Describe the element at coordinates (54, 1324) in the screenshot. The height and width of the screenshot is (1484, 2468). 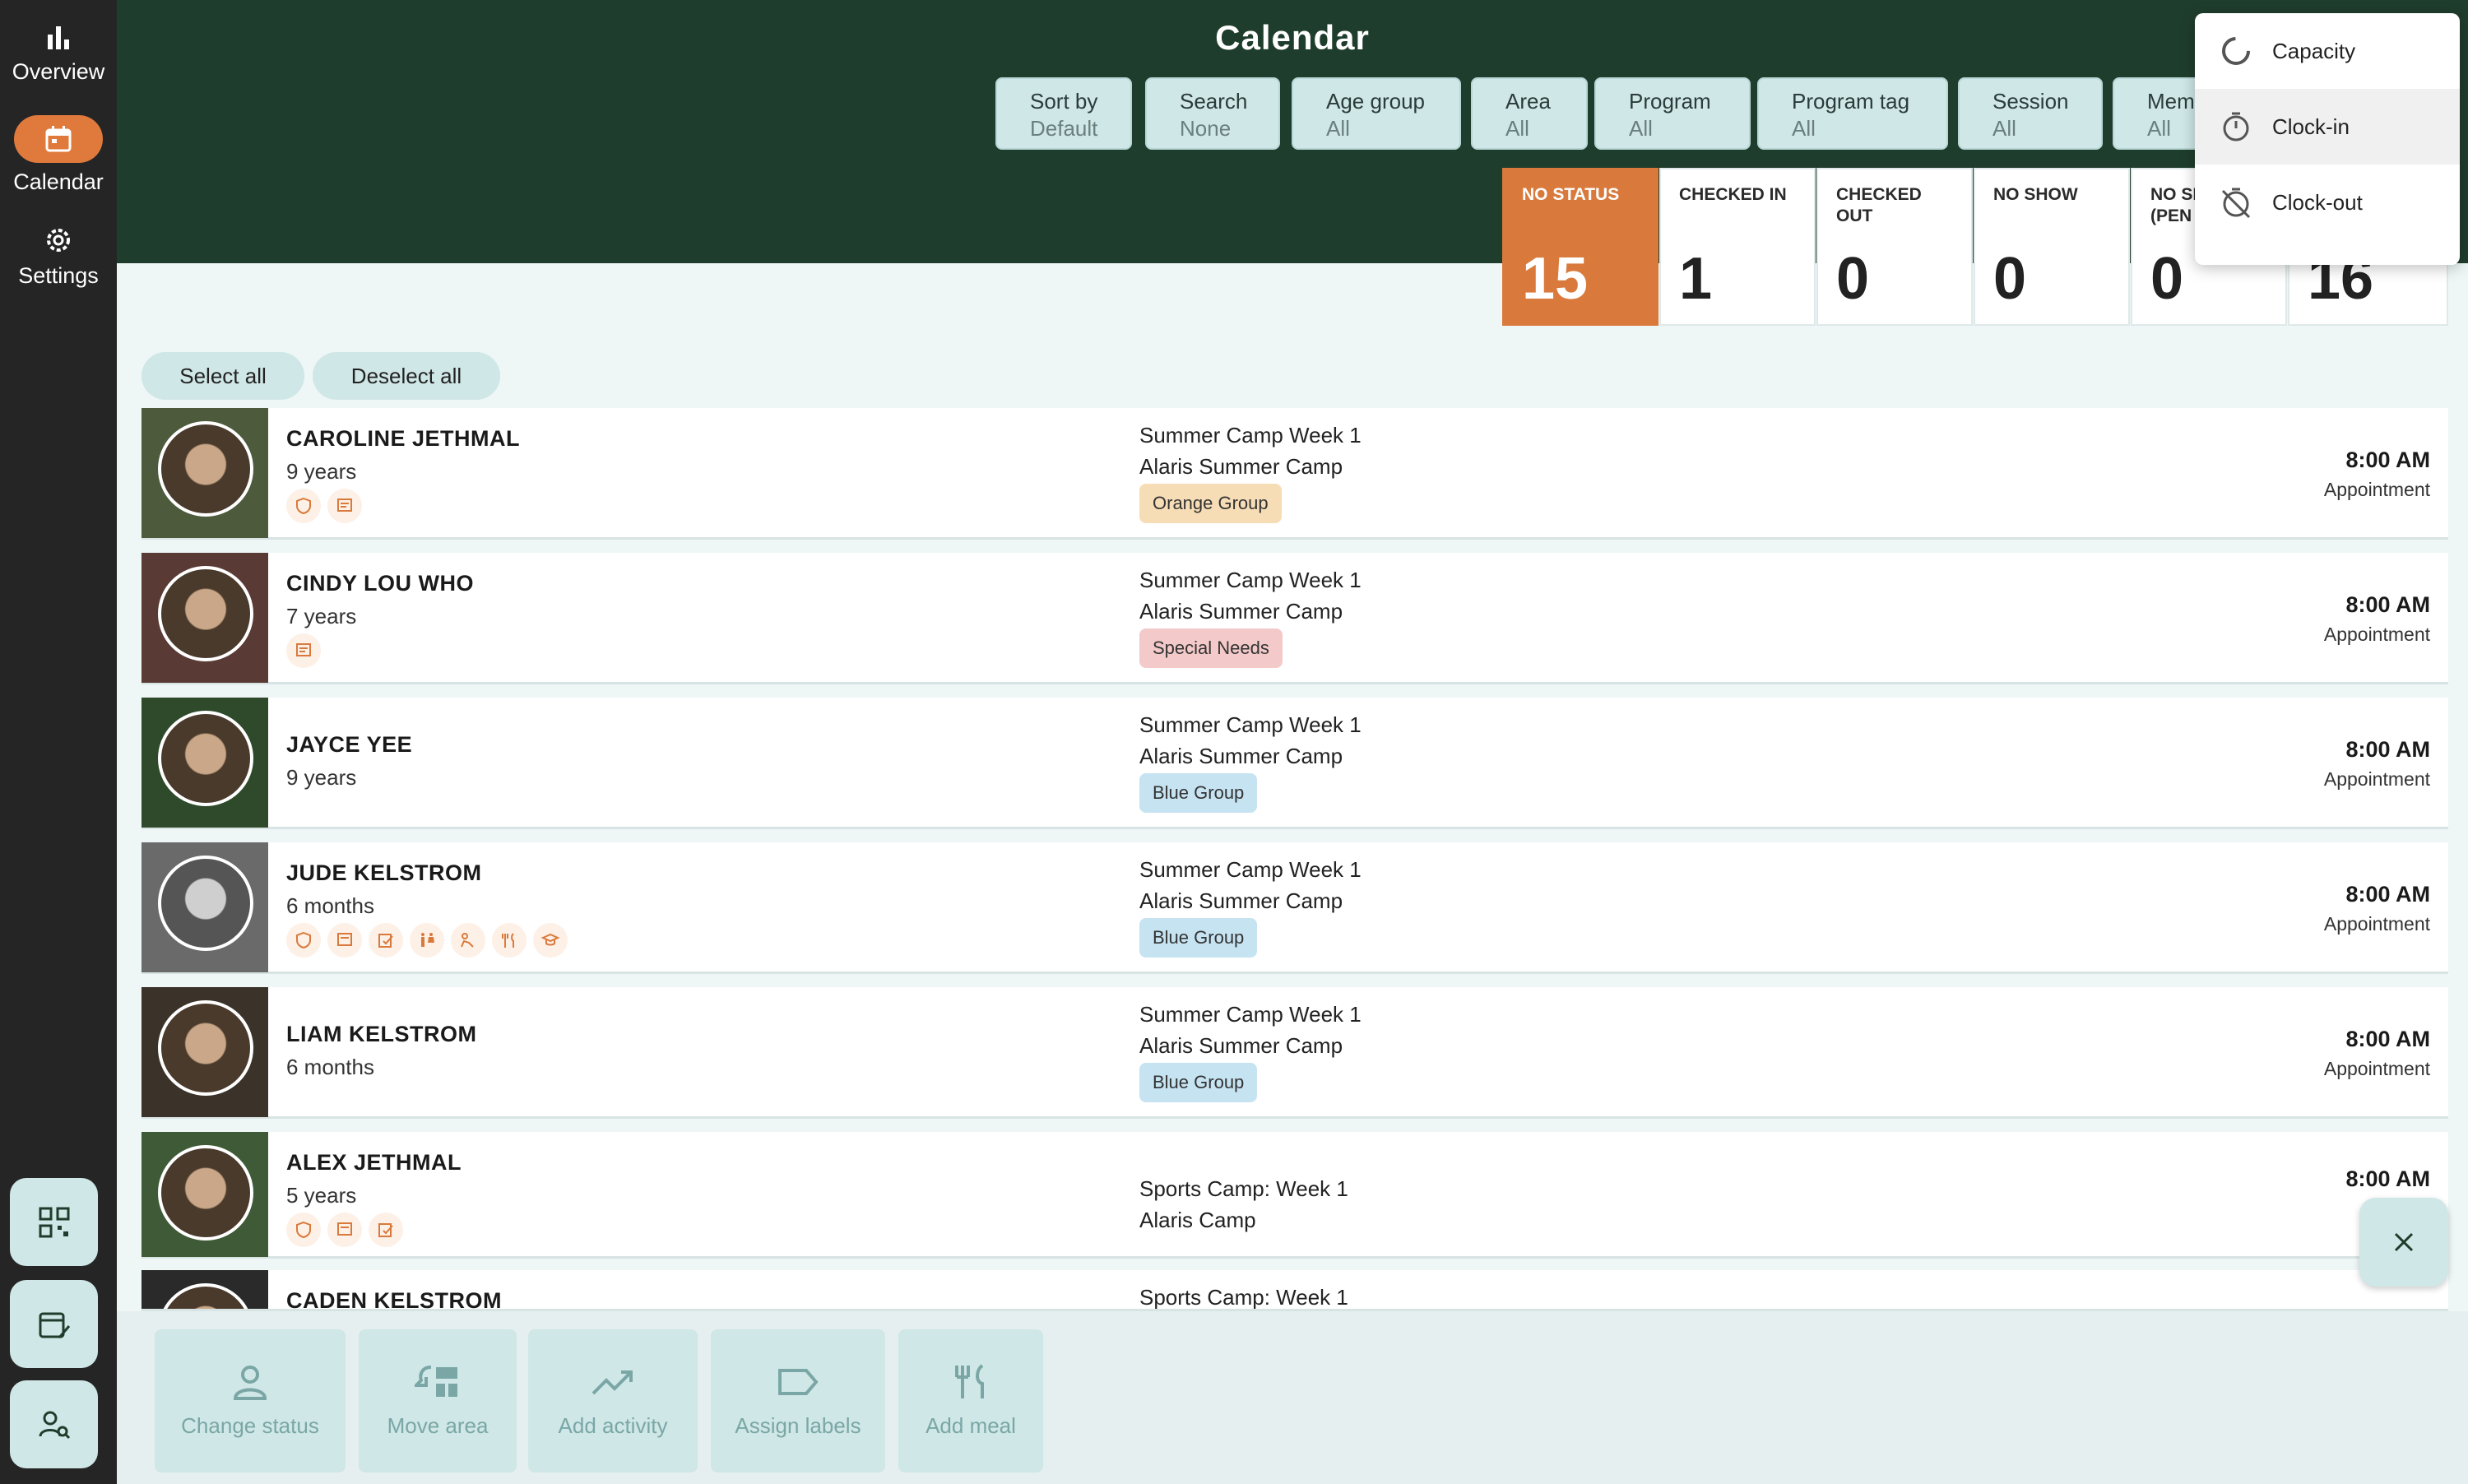
I see `calendar-edit-button` at that location.